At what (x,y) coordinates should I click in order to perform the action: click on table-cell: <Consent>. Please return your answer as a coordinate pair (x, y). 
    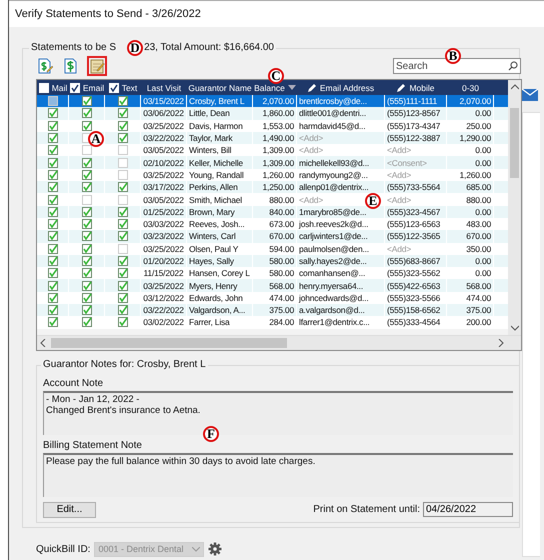
    Looking at the image, I should click on (407, 163).